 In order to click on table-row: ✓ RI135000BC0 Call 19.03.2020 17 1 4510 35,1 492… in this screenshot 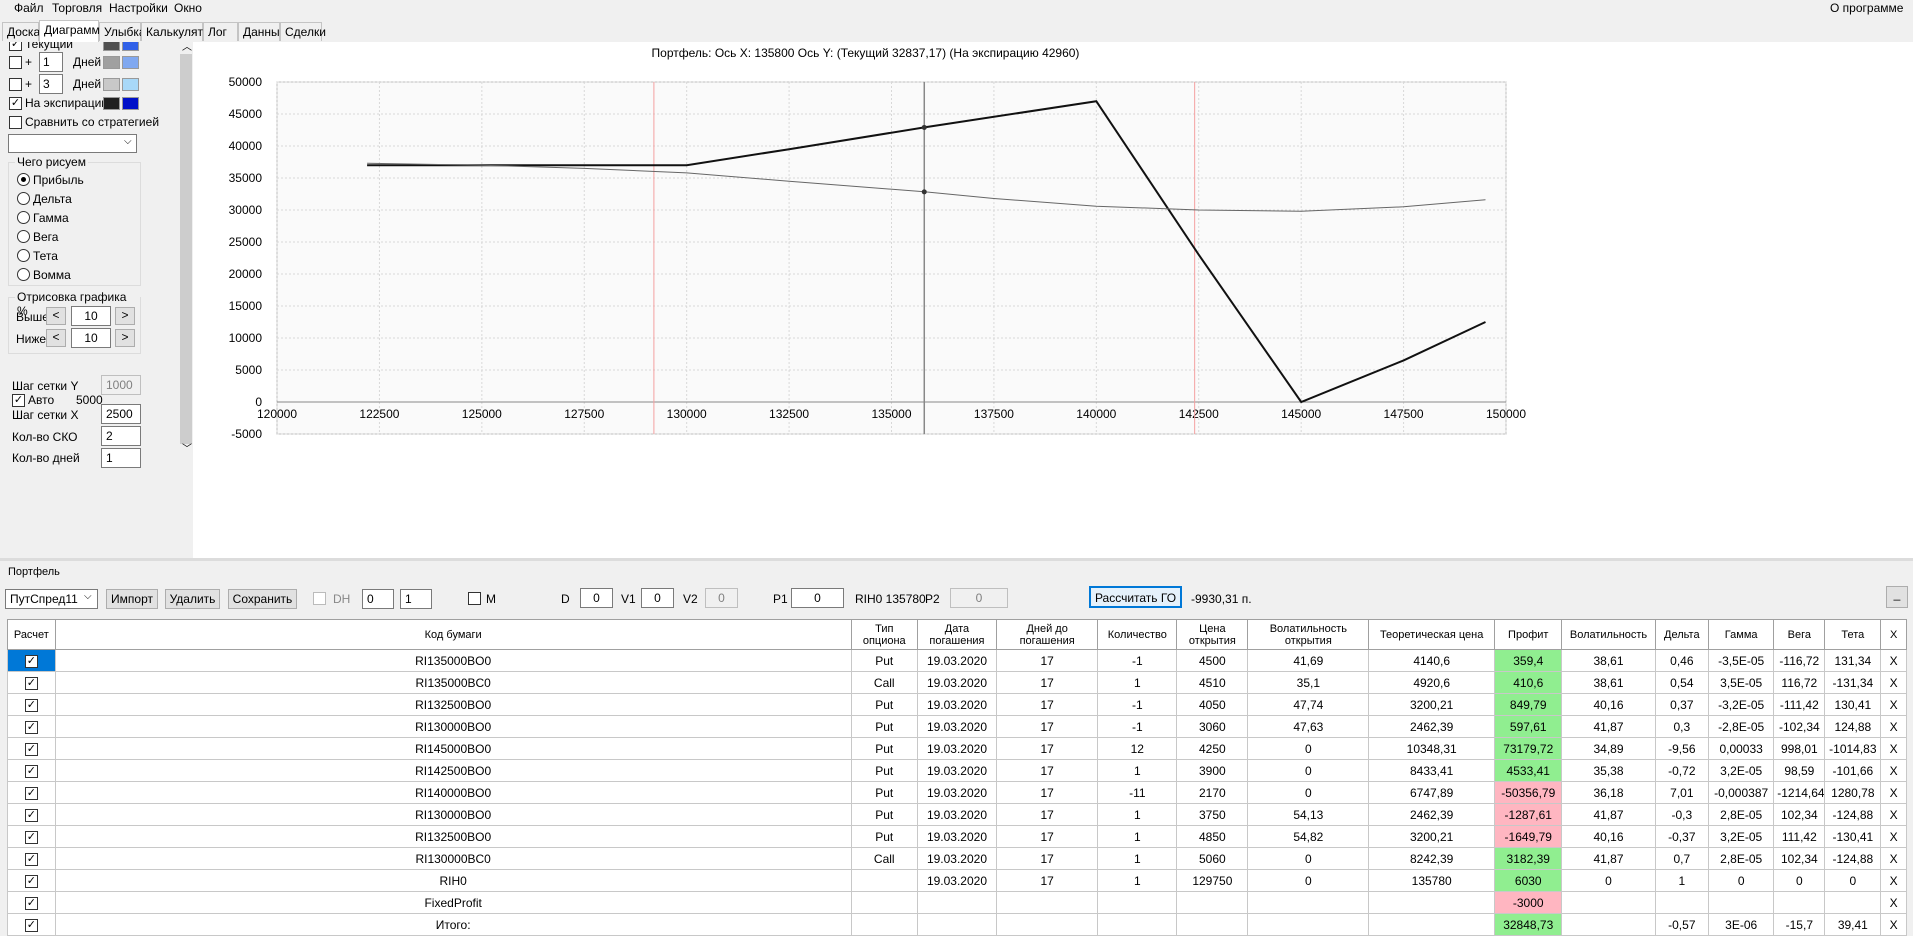, I will do `click(957, 682)`.